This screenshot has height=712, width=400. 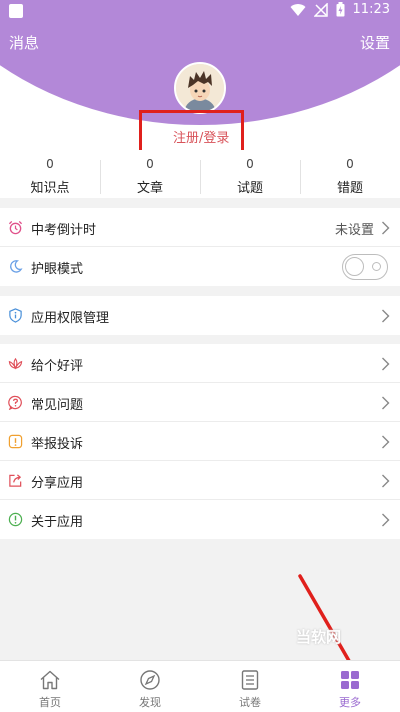 What do you see at coordinates (70, 318) in the screenshot?
I see `menu-item-label: 应用权限管理` at bounding box center [70, 318].